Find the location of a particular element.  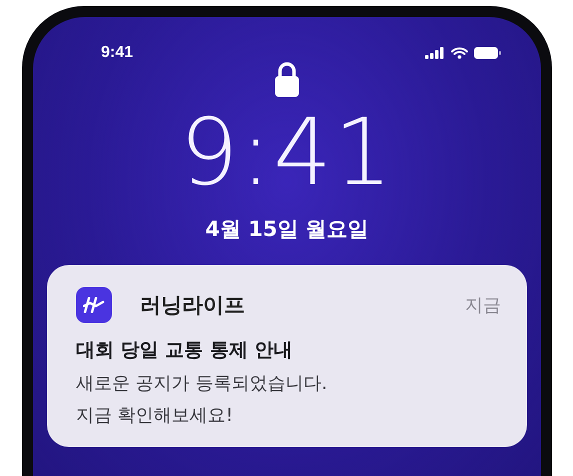

notification-message: 새로운 공지가 등록되었습니다. is located at coordinates (202, 383).